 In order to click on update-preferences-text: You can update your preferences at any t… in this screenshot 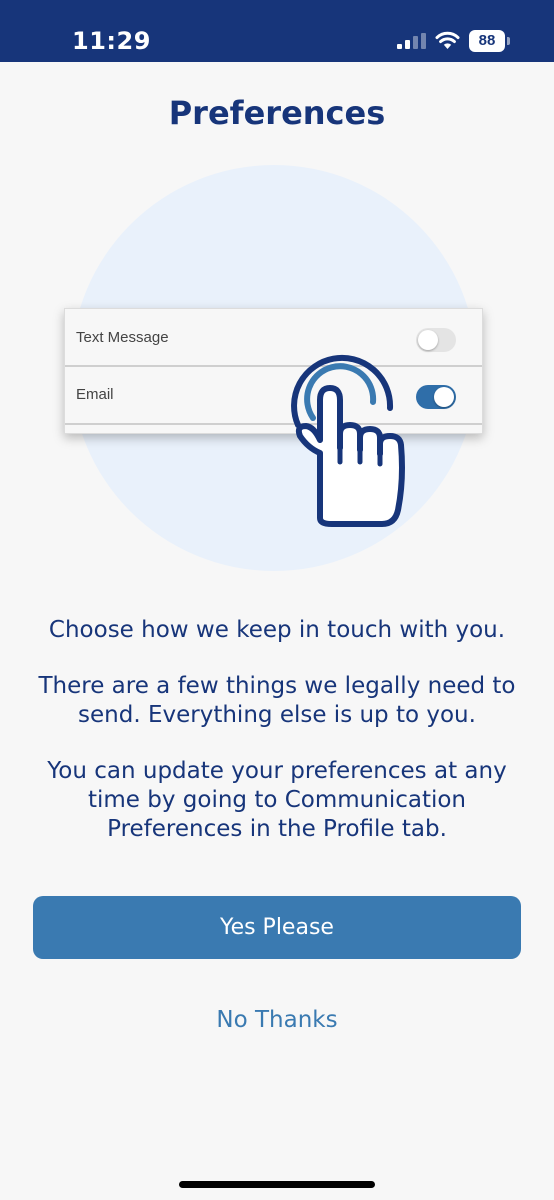, I will do `click(277, 800)`.